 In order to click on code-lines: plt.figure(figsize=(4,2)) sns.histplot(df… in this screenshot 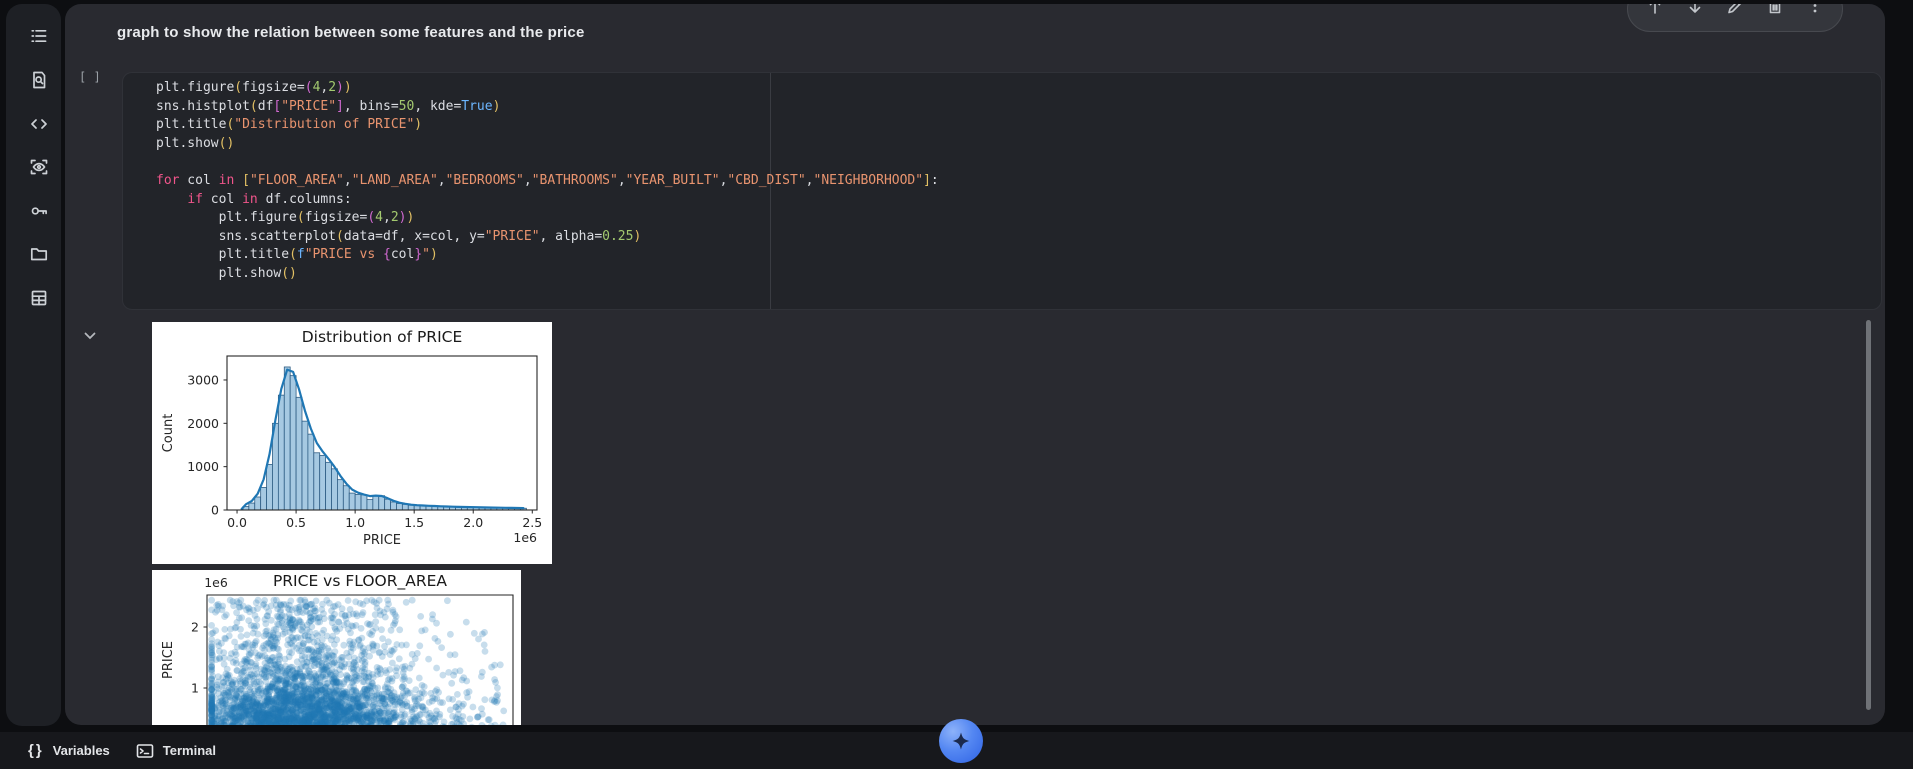, I will do `click(547, 181)`.